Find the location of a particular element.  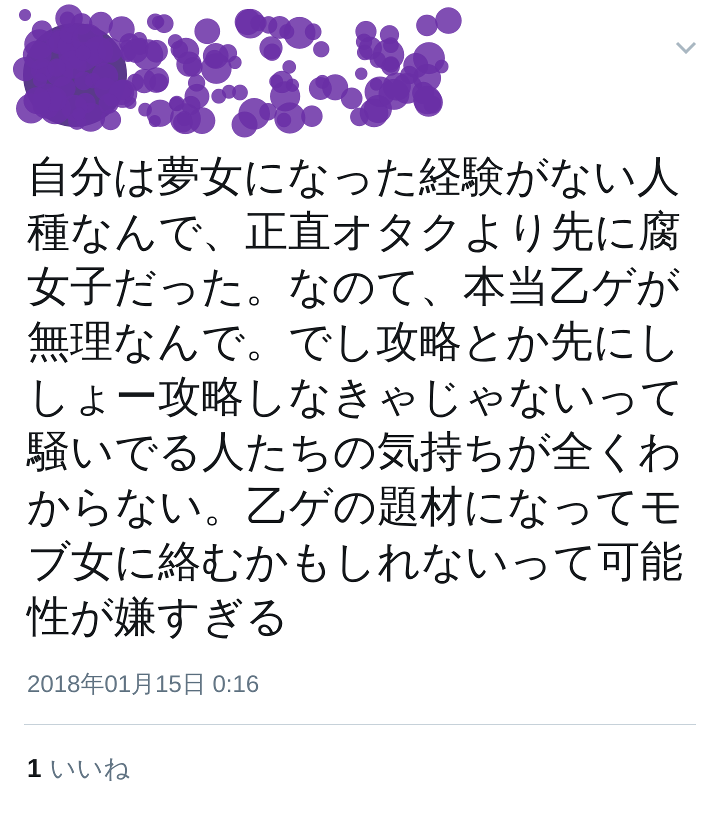

likes-label: いいね is located at coordinates (89, 768).